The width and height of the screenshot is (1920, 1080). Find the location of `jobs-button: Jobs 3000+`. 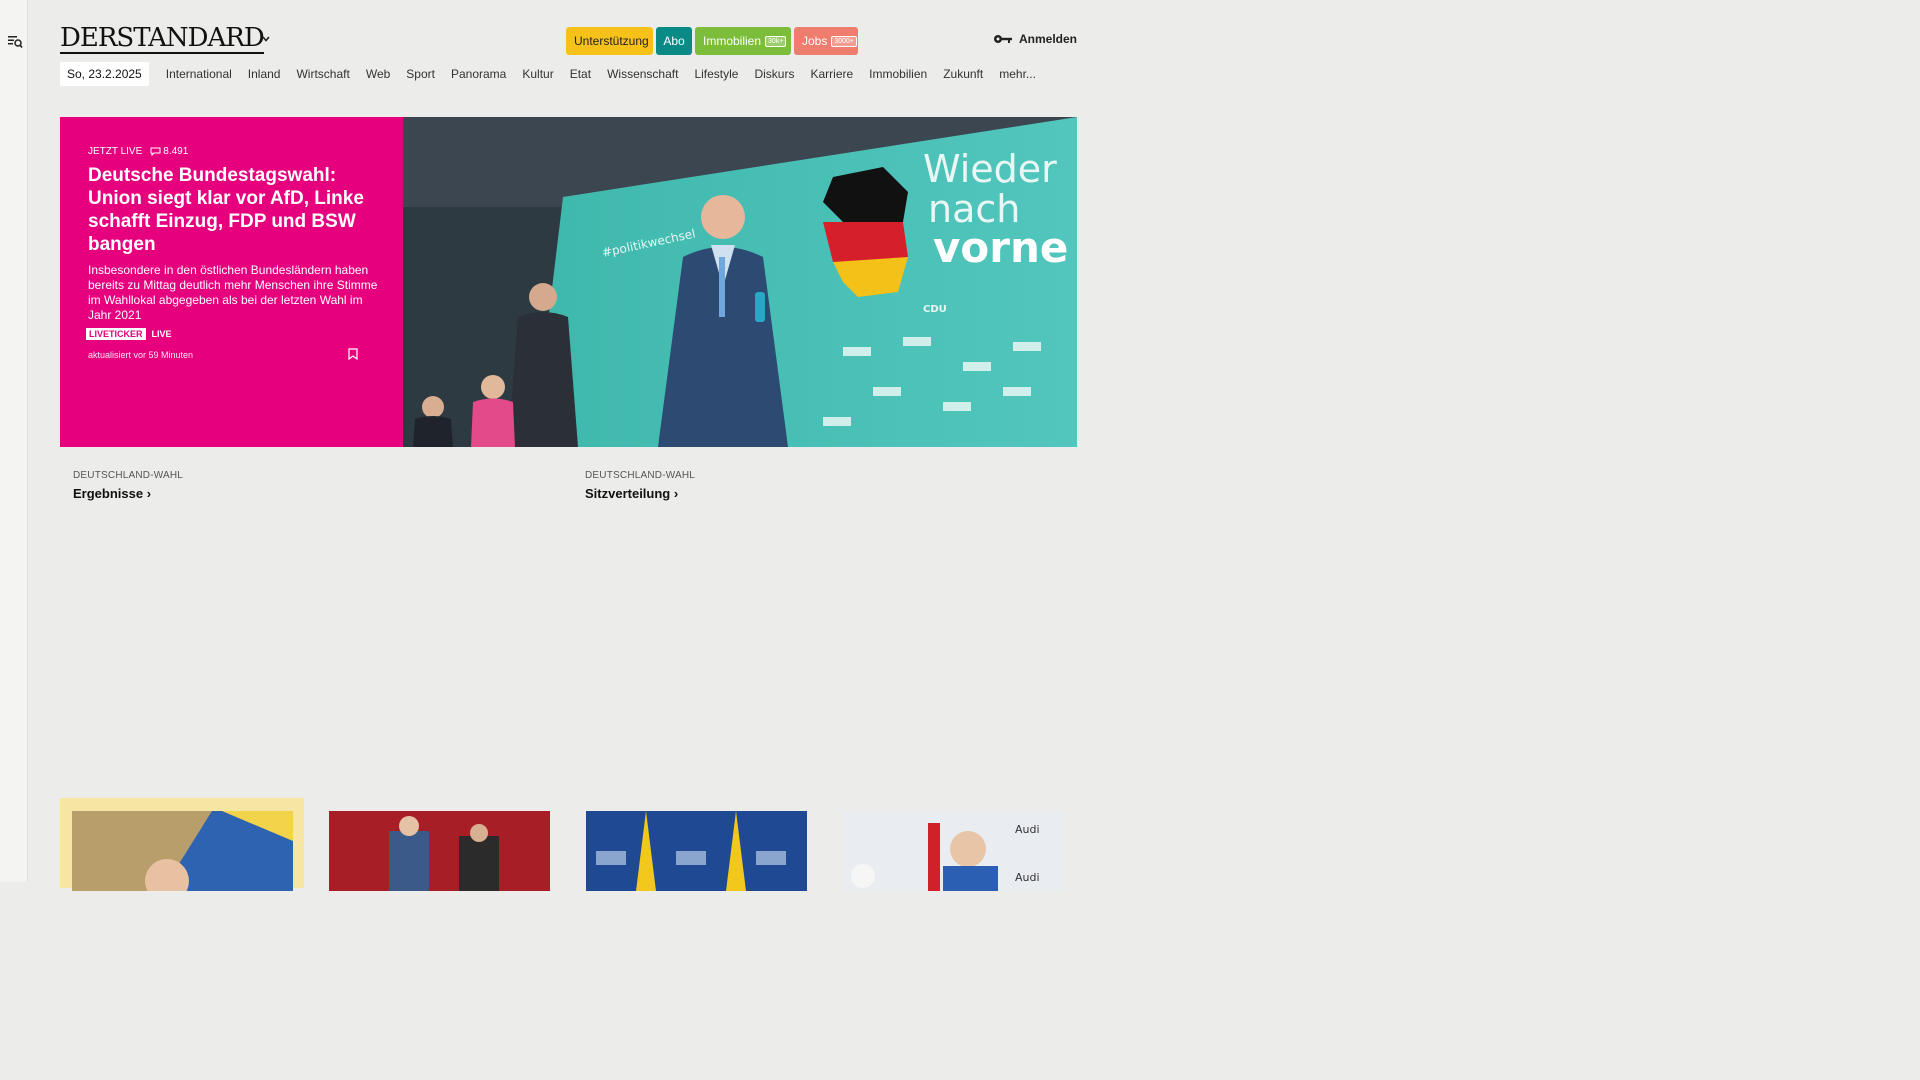

jobs-button: Jobs 3000+ is located at coordinates (826, 41).